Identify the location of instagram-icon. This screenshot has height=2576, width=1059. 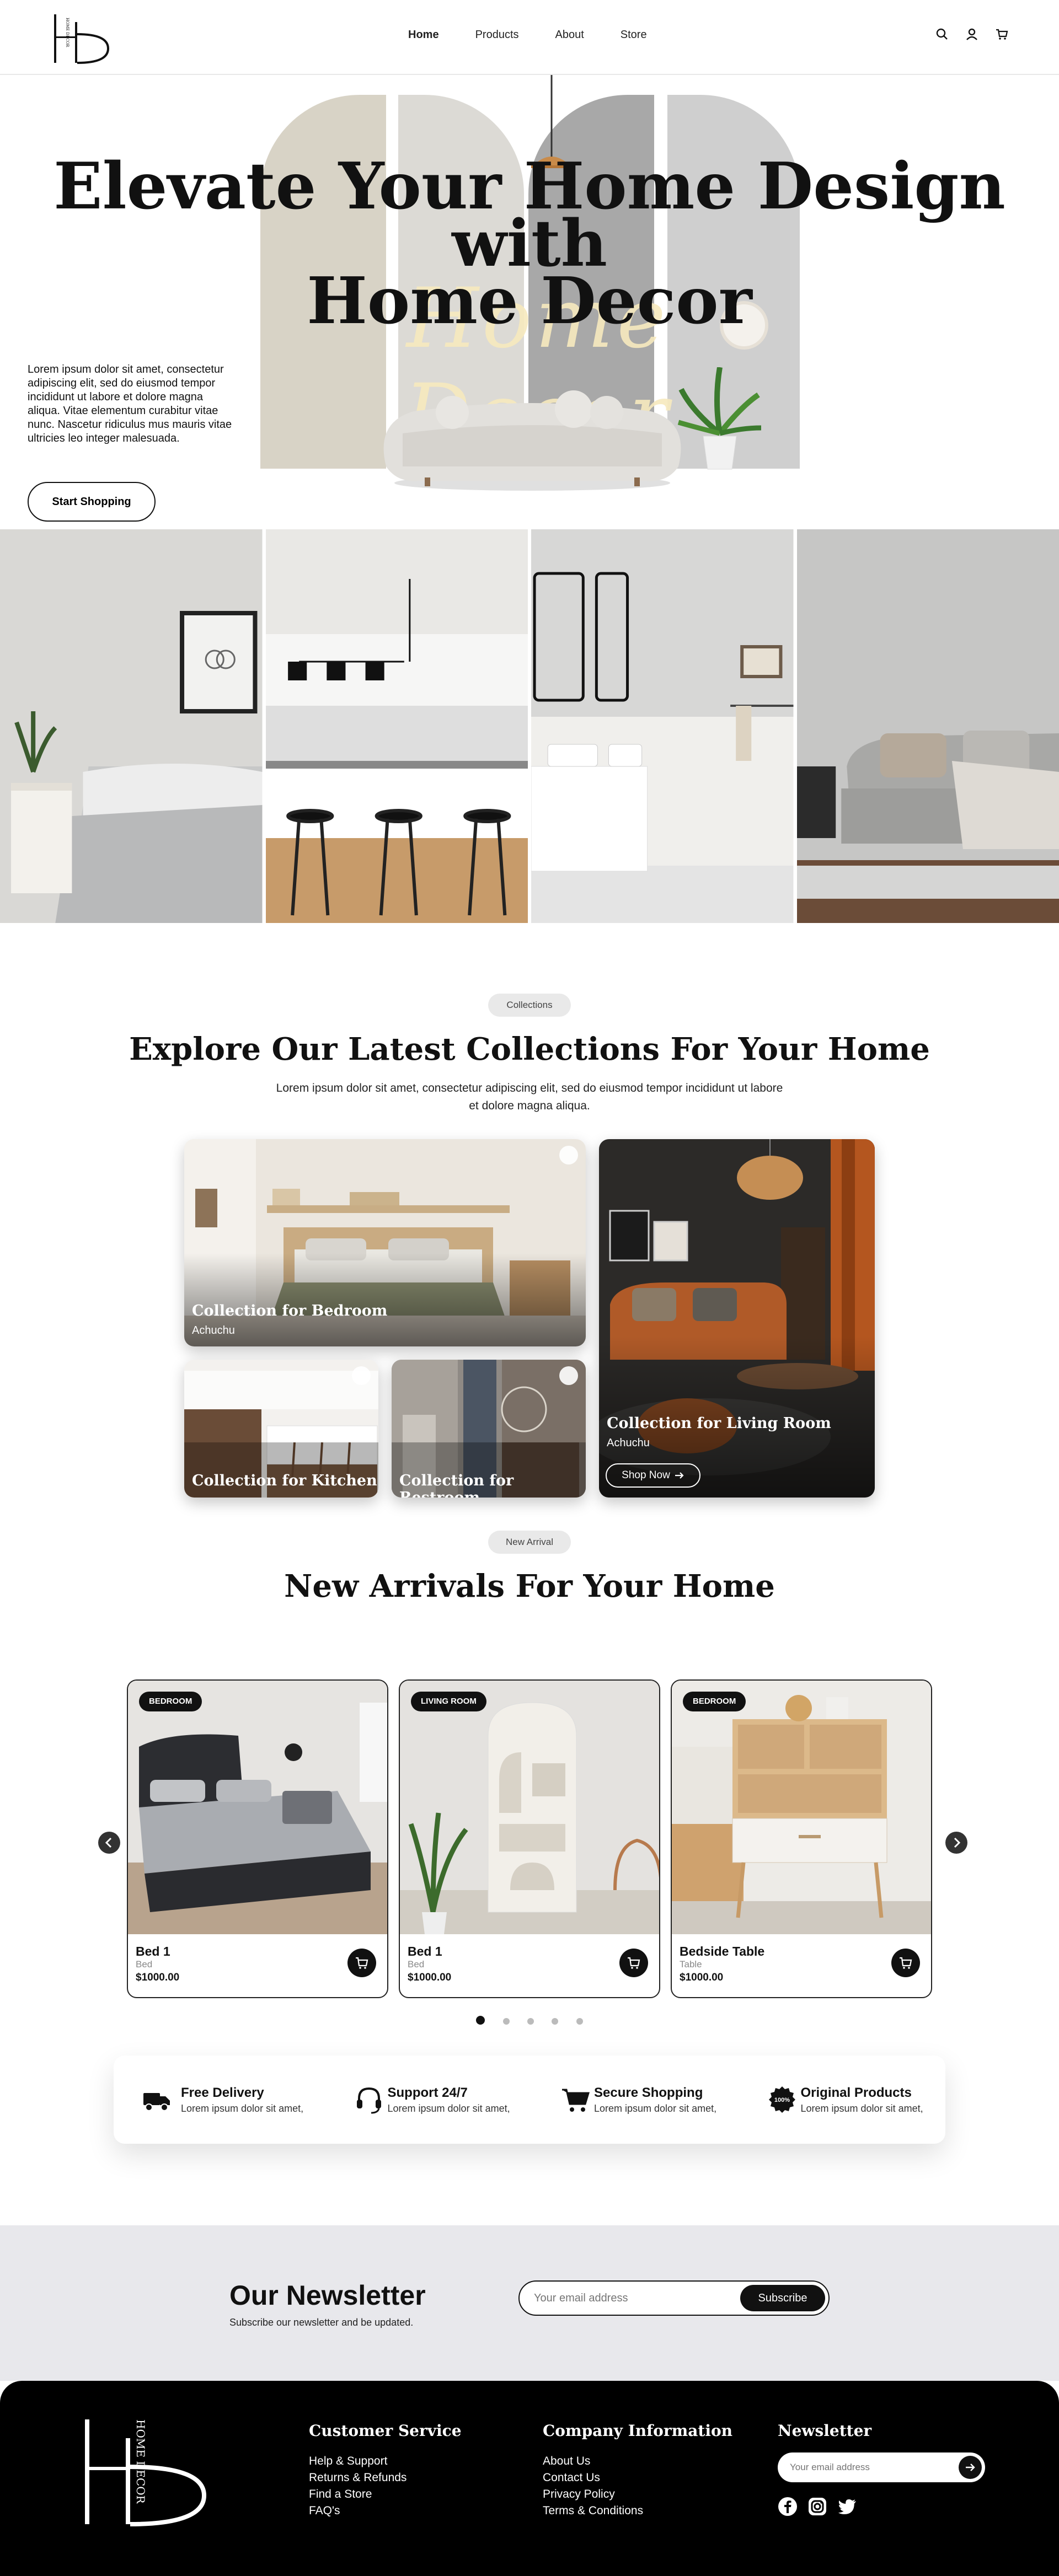
(817, 2506).